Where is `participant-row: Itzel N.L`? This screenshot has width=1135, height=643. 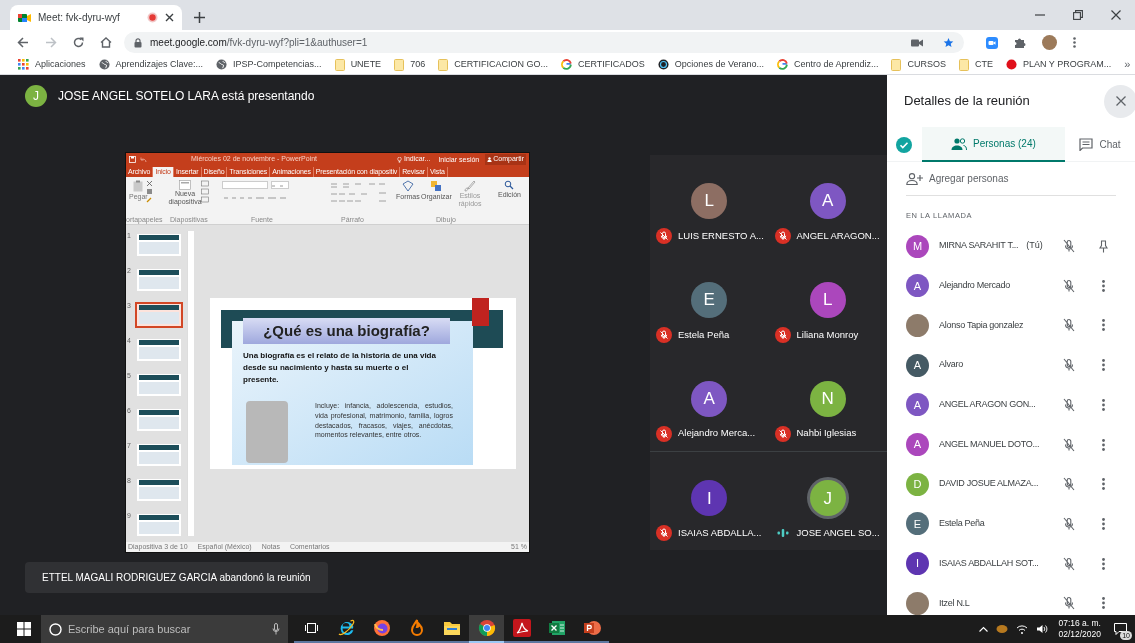
participant-row: Itzel N.L is located at coordinates (1011, 599).